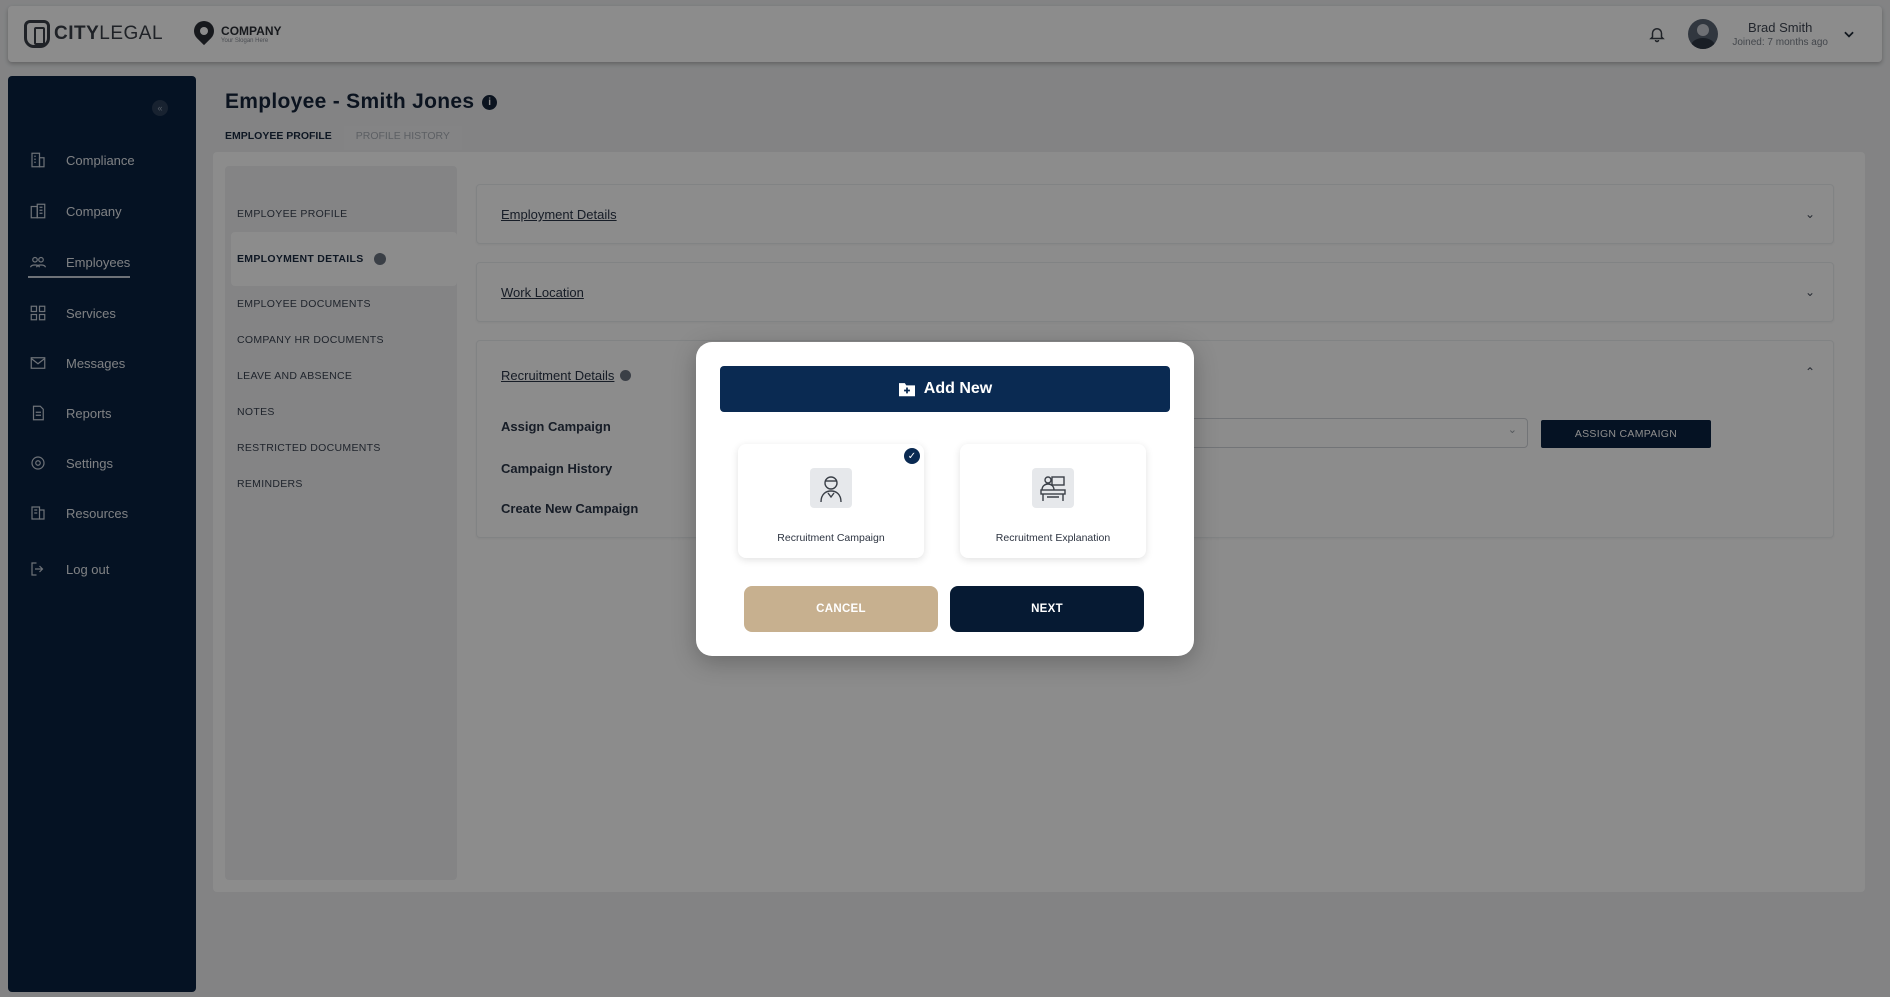  I want to click on recruiter-icon, so click(831, 488).